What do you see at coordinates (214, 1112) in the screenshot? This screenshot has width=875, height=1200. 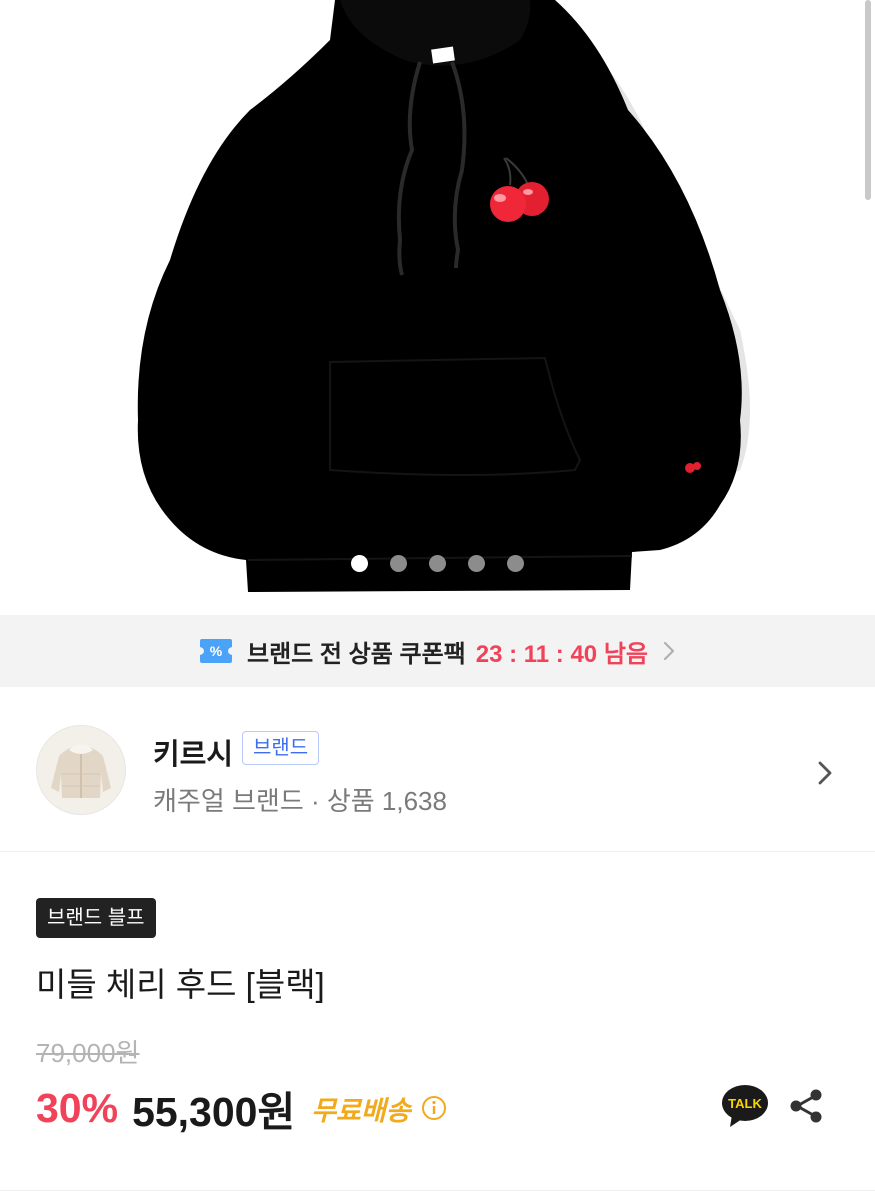 I see `sale-price: 55,300원` at bounding box center [214, 1112].